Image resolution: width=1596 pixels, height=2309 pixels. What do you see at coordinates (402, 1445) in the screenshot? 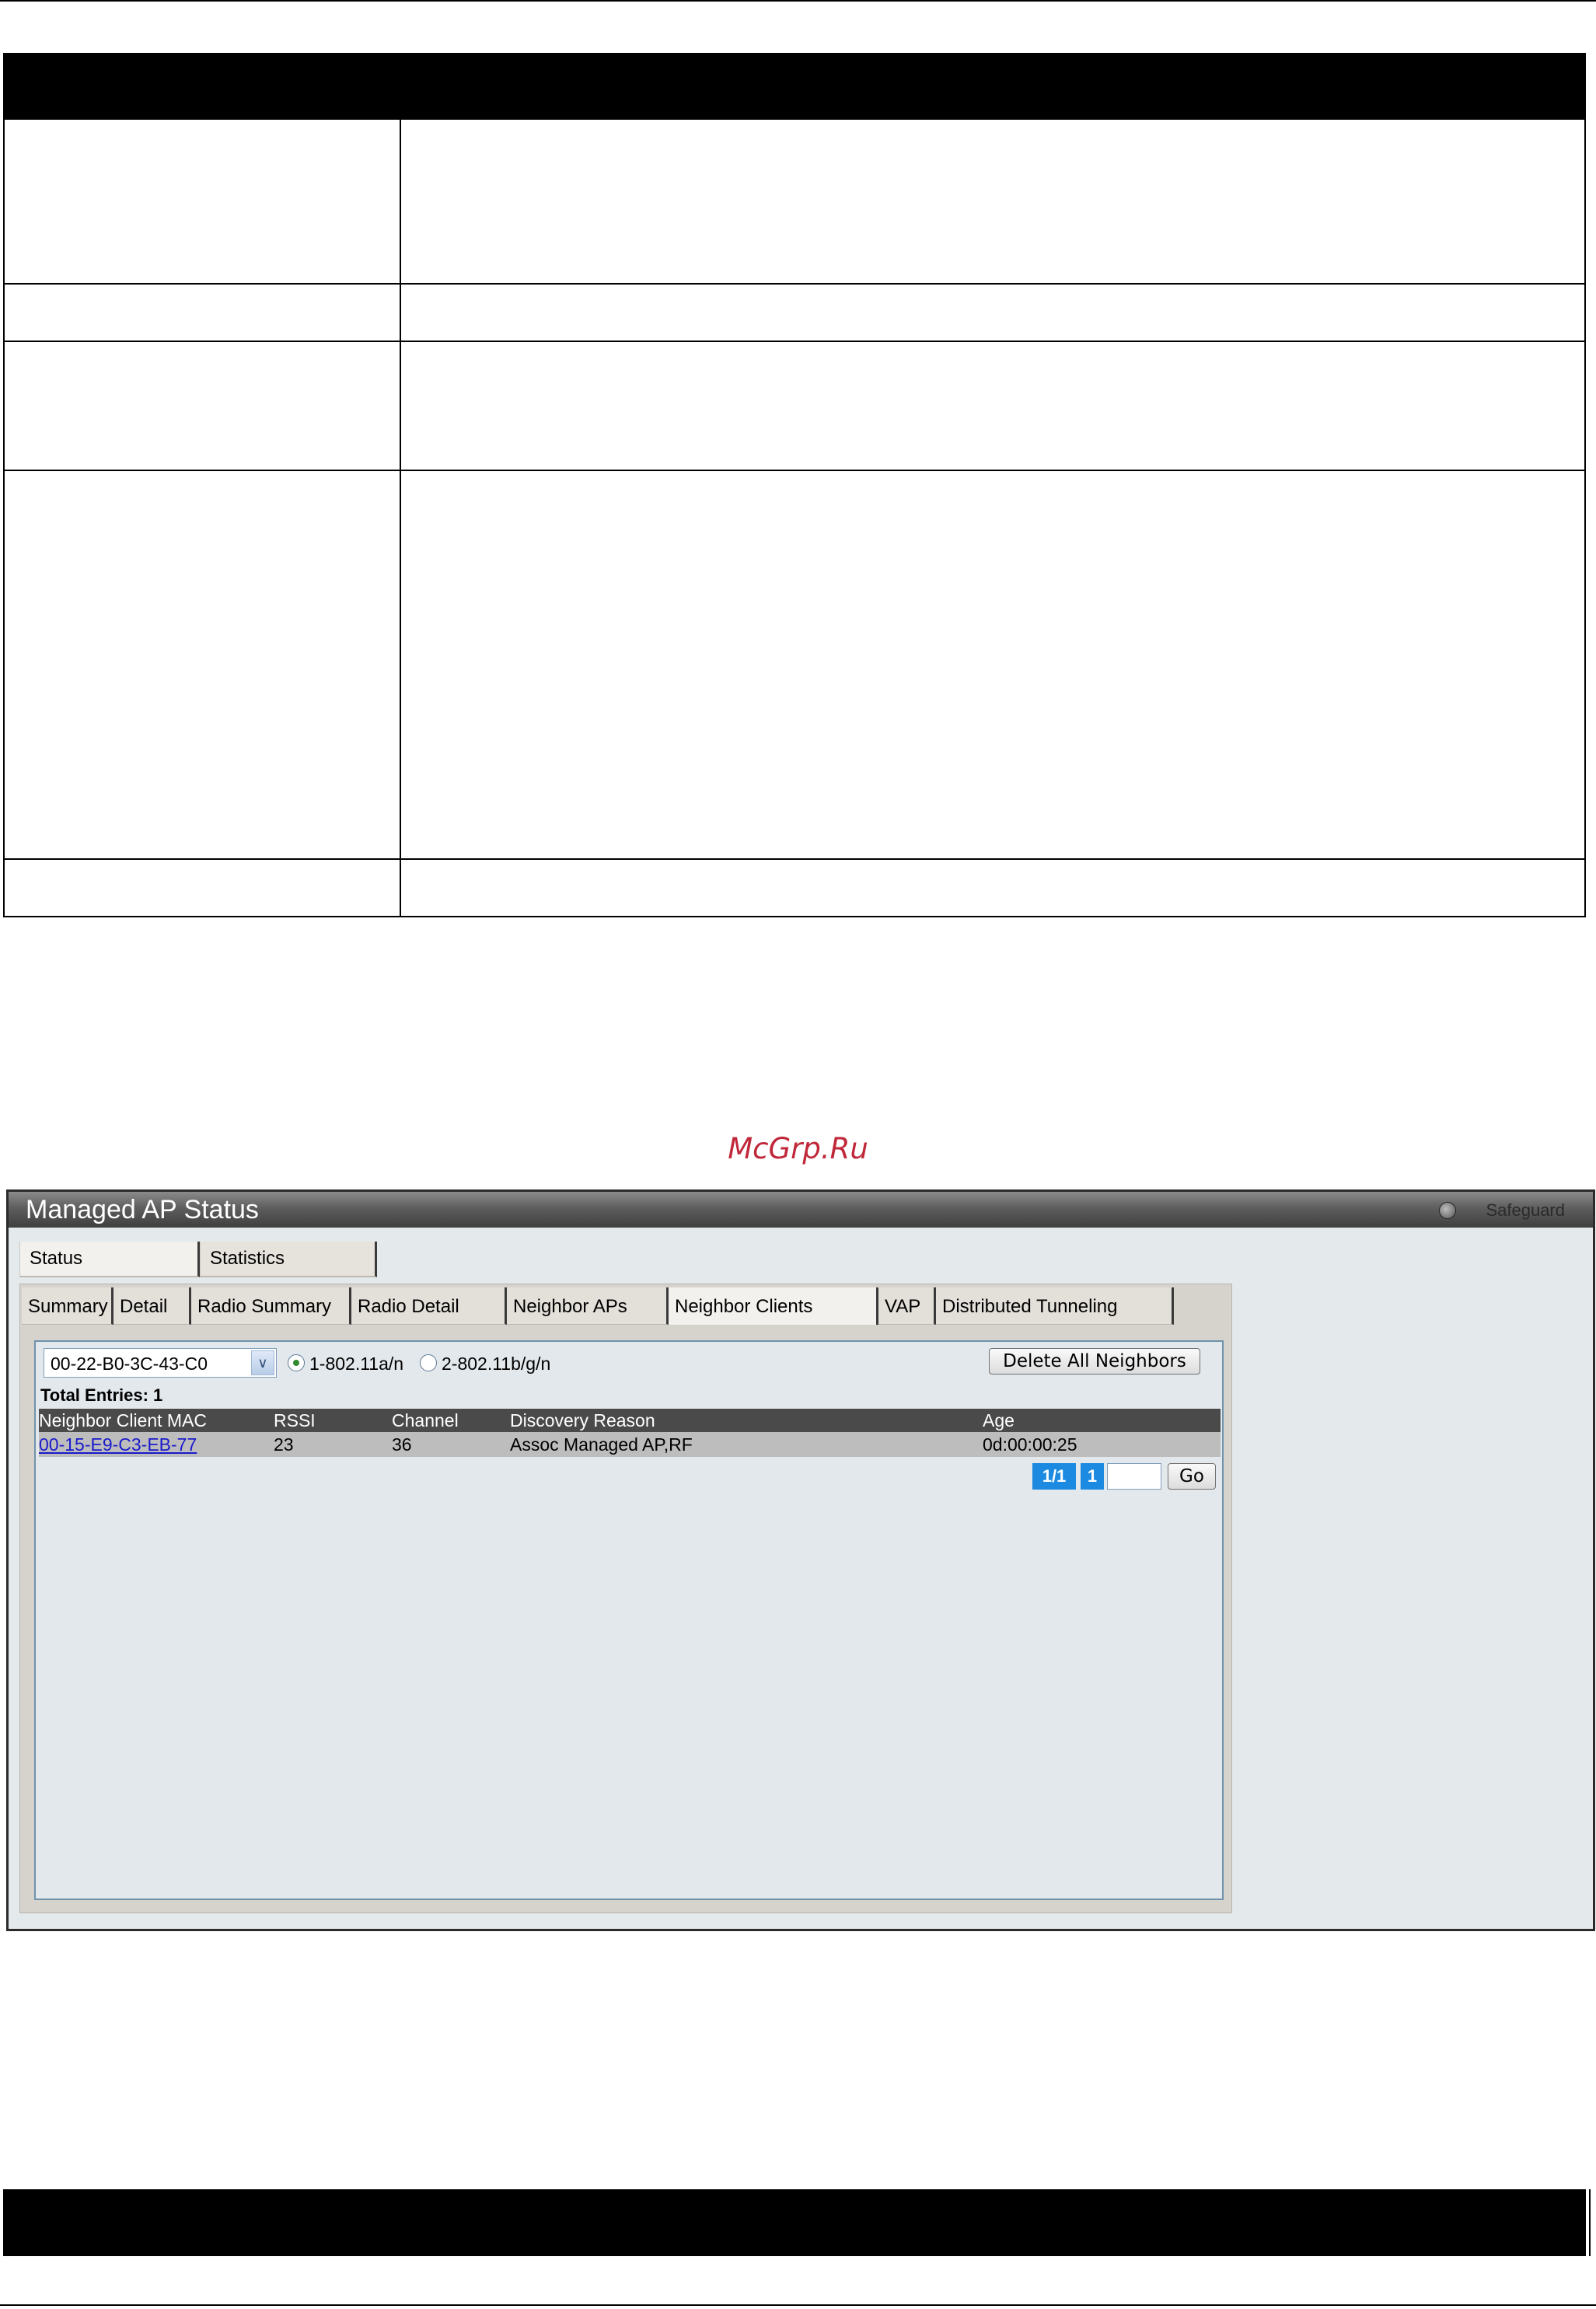
I see `cell-channel: 36` at bounding box center [402, 1445].